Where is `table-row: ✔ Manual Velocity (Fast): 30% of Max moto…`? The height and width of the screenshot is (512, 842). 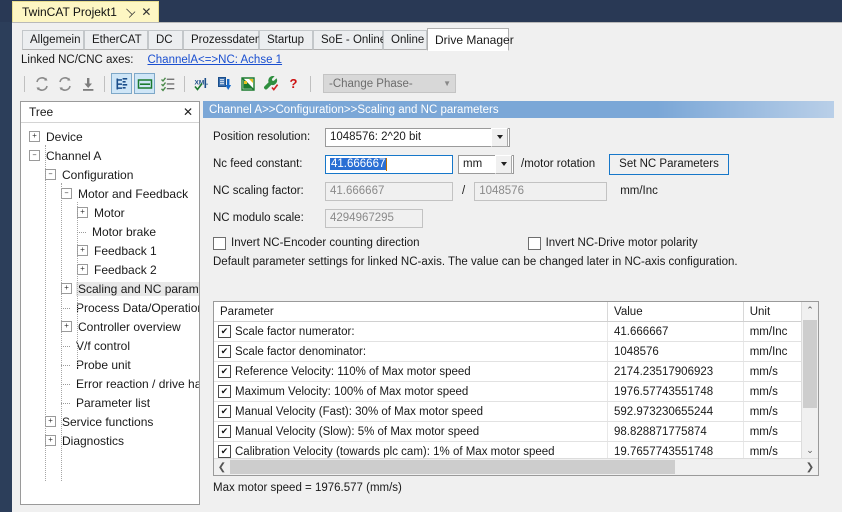 table-row: ✔ Manual Velocity (Fast): 30% of Max moto… is located at coordinates (507, 412).